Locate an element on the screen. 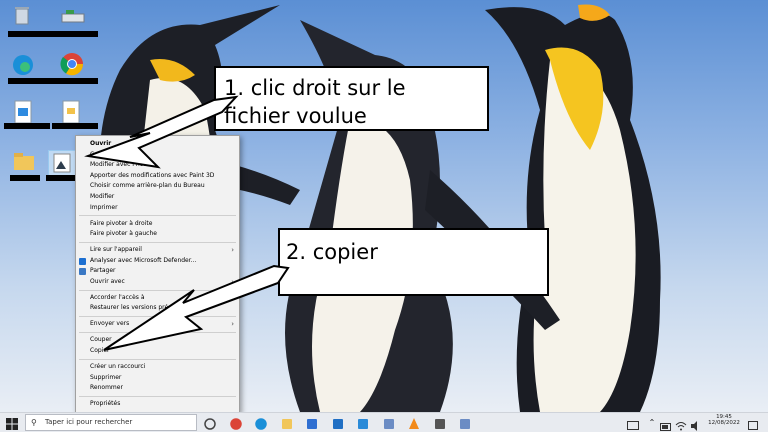 The height and width of the screenshot is (435, 768). volume-icon is located at coordinates (697, 423).